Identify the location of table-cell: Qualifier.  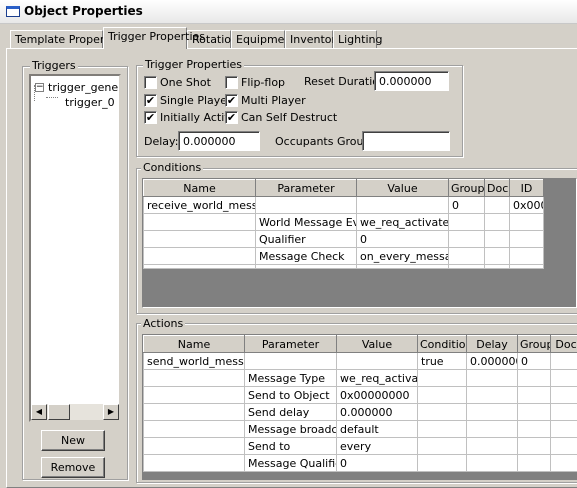
(306, 239).